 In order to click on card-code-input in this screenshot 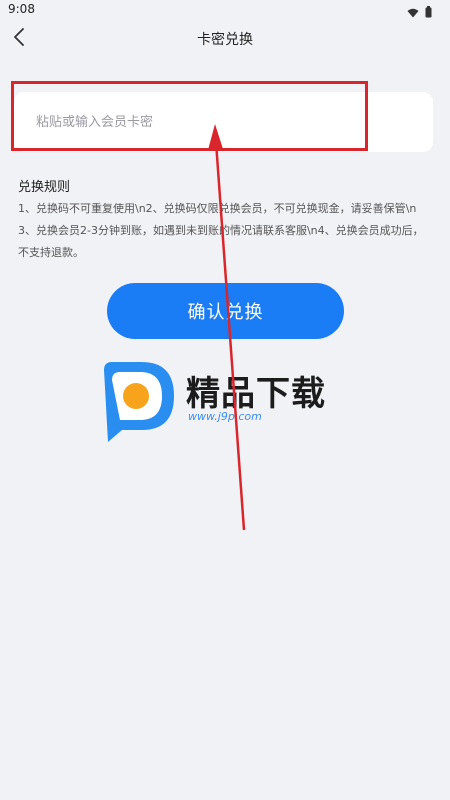, I will do `click(226, 122)`.